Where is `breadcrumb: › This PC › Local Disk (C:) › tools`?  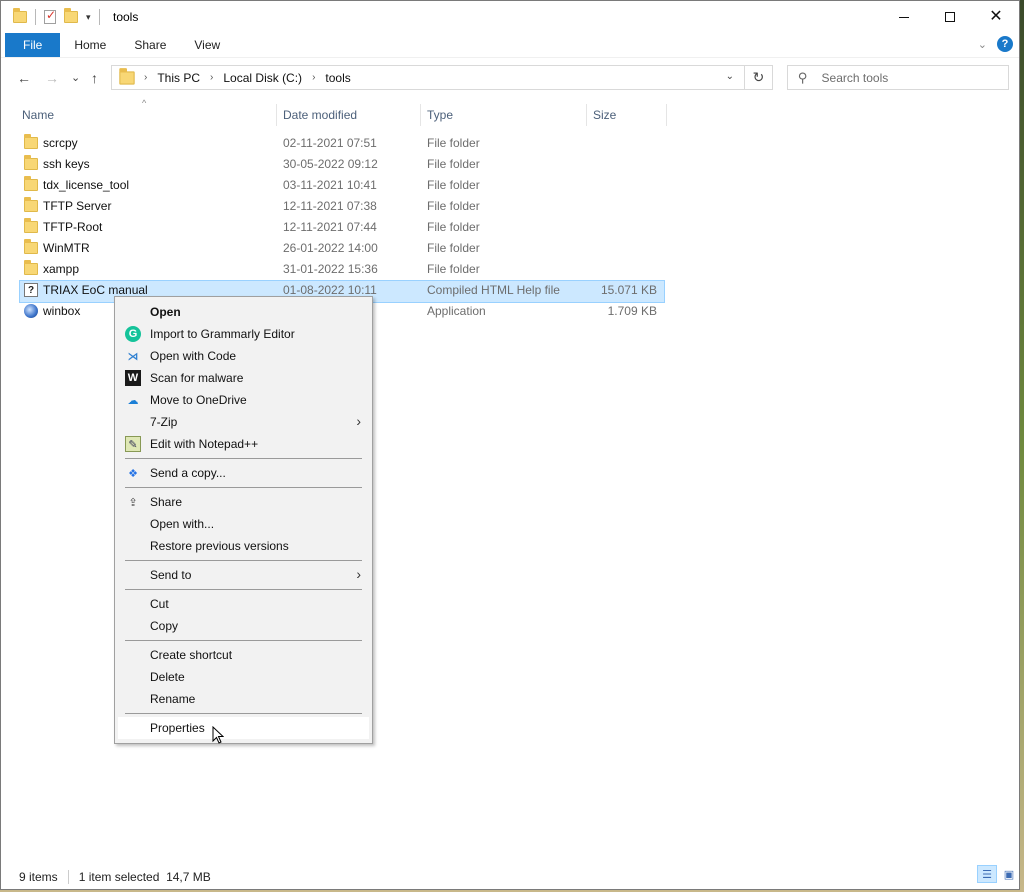
breadcrumb: › This PC › Local Disk (C:) › tools is located at coordinates (247, 78).